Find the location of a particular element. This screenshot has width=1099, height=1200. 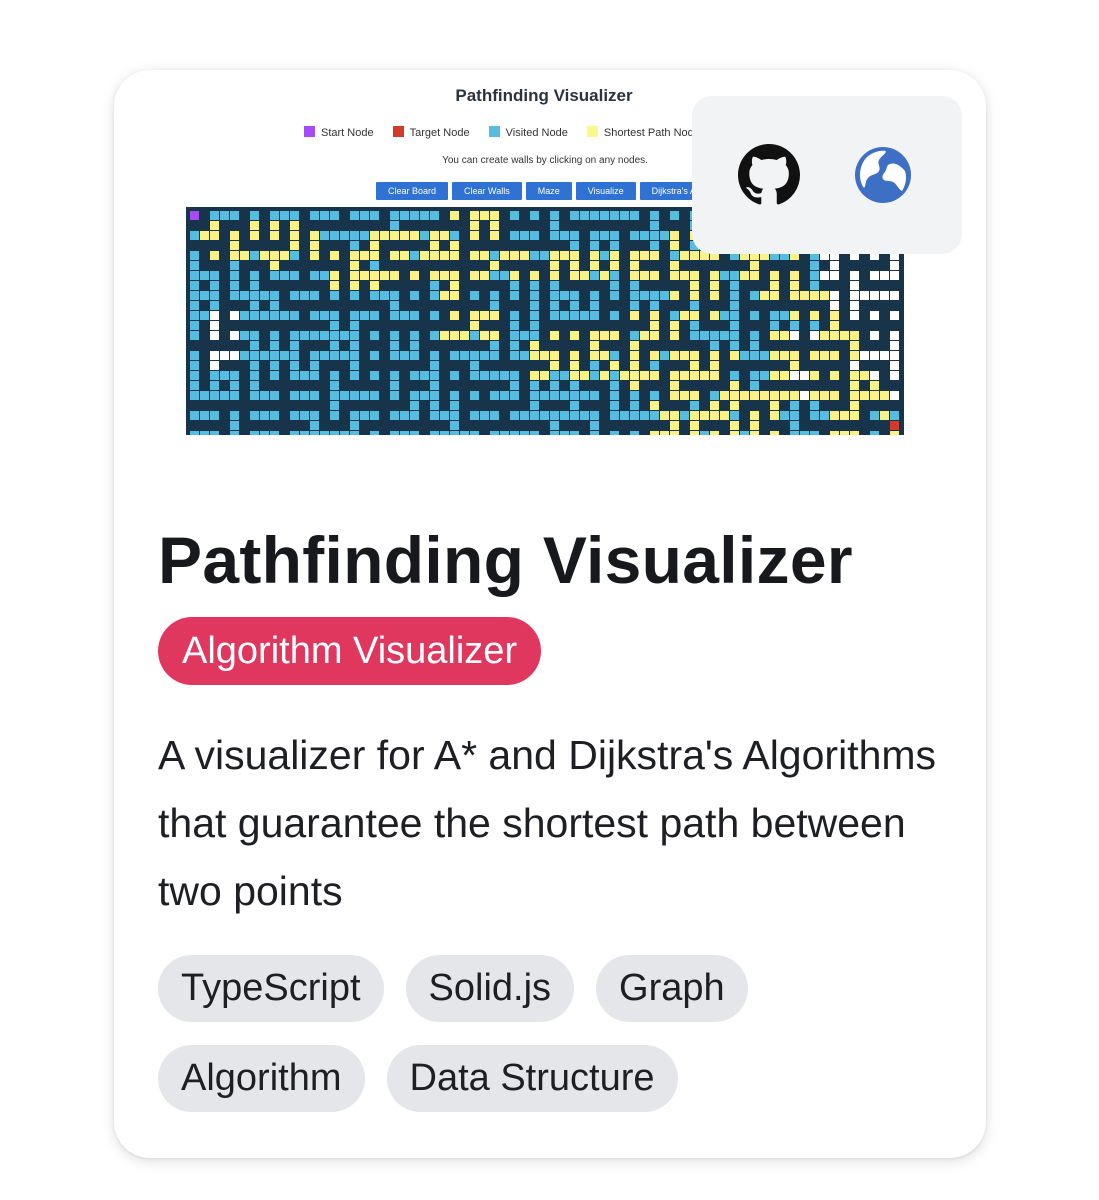

clear-walls-button: Clear Walls is located at coordinates (487, 191).